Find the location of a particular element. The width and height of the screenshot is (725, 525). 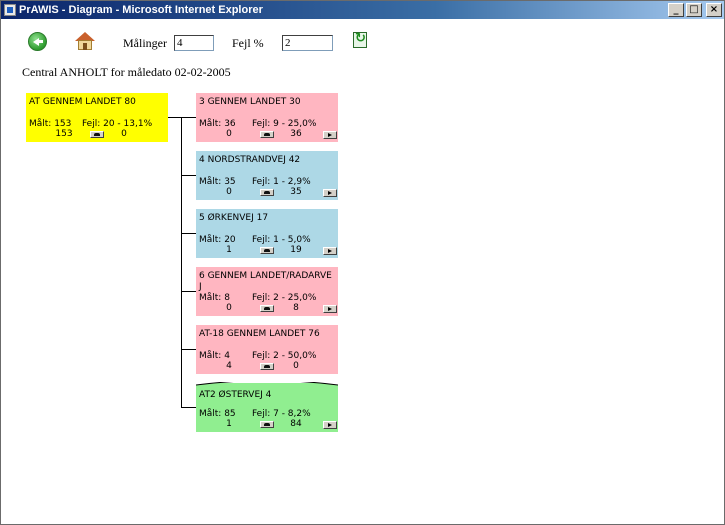

node-name: 5 ØRKENVEJ 17 is located at coordinates (234, 218).